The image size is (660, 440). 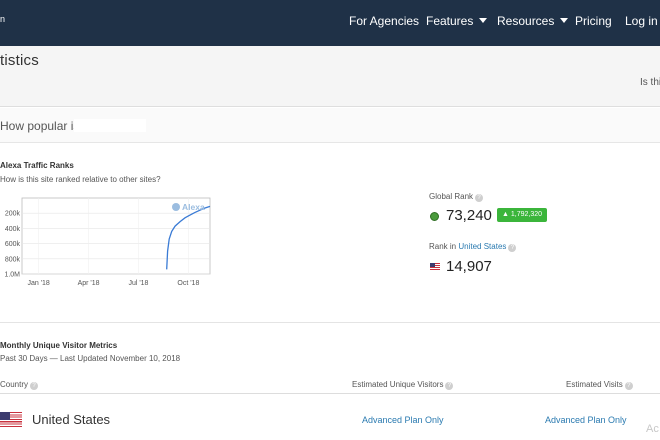 I want to click on activation-watermark: Ac, so click(x=652, y=429).